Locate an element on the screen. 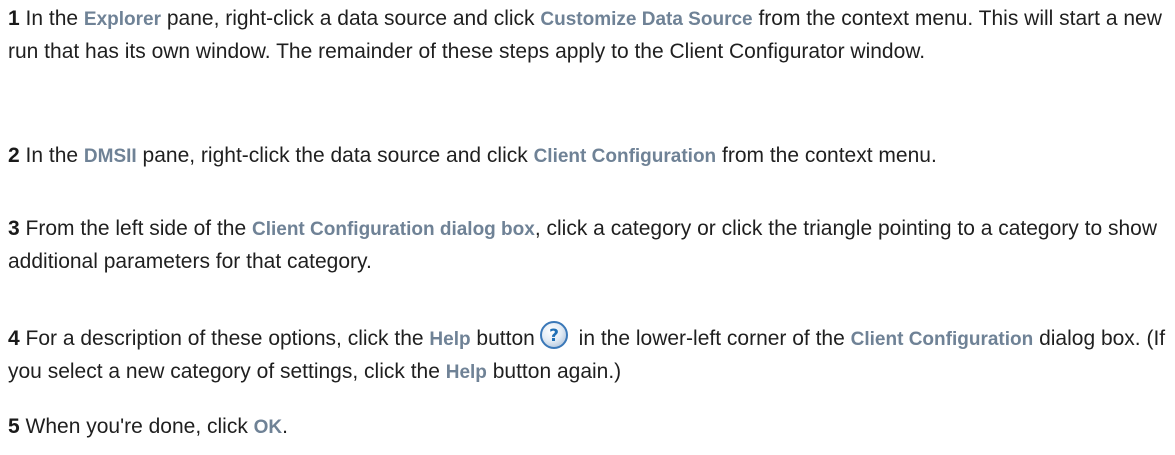  step-number: 3 is located at coordinates (14, 228).